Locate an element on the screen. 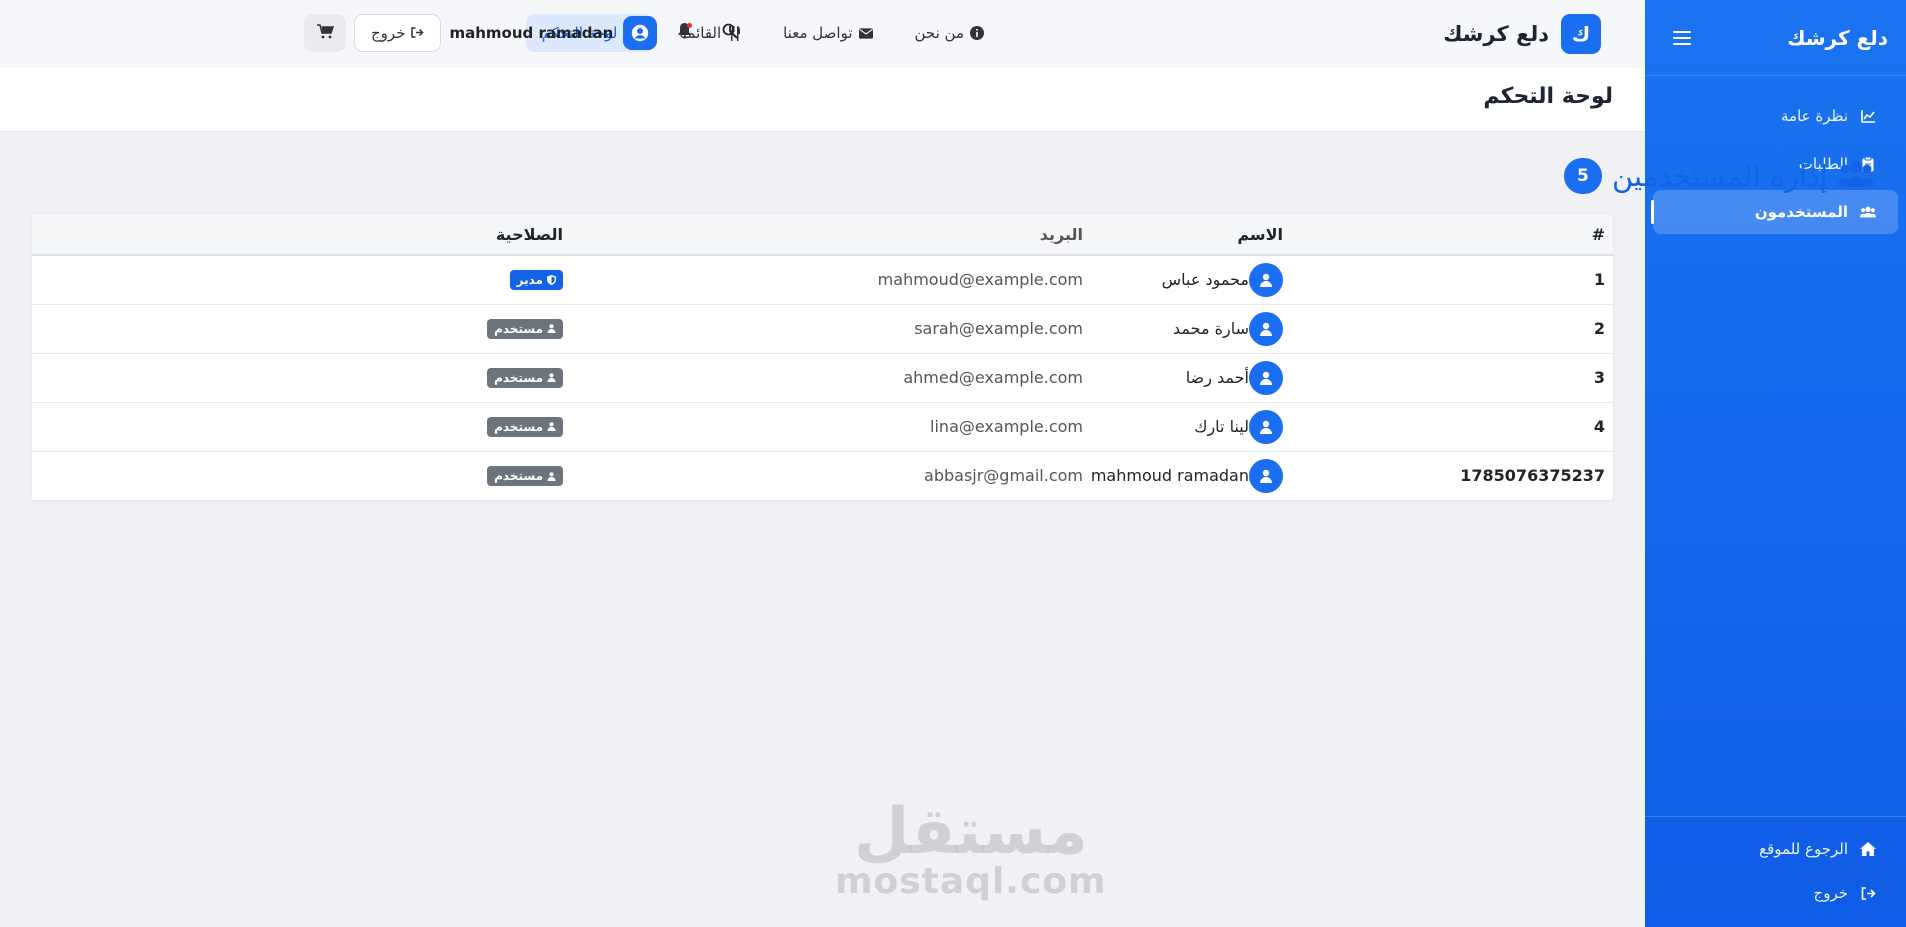  page-header: لوحة التحكم is located at coordinates (822, 100).